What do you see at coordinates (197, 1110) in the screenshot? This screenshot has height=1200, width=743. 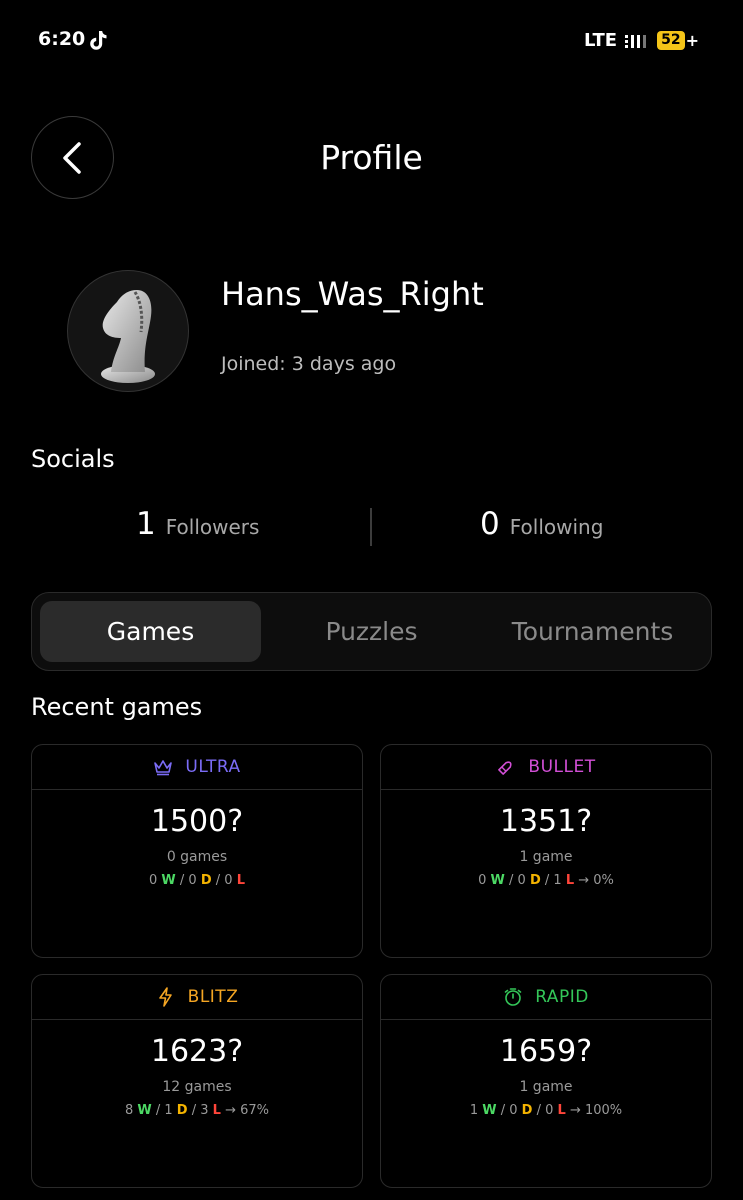 I see `win-draw-loss: 8 W / 1 D / 3 L → 67%` at bounding box center [197, 1110].